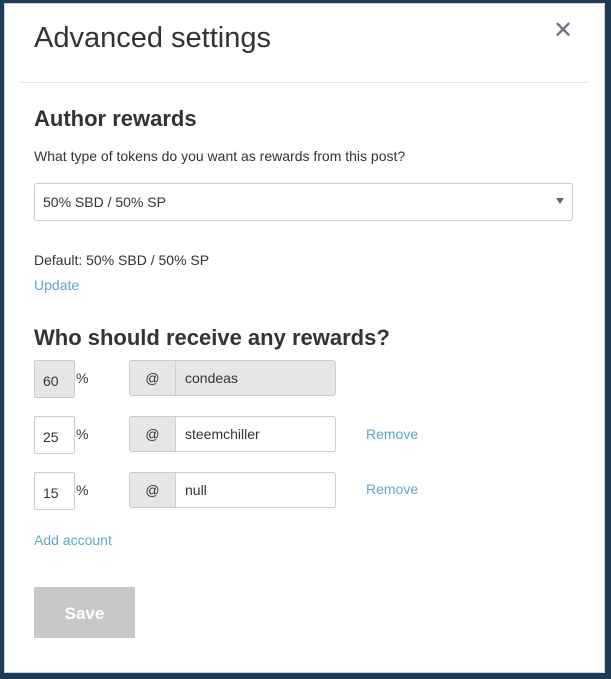 The width and height of the screenshot is (611, 679). Describe the element at coordinates (563, 30) in the screenshot. I see `close-icon: ✕` at that location.